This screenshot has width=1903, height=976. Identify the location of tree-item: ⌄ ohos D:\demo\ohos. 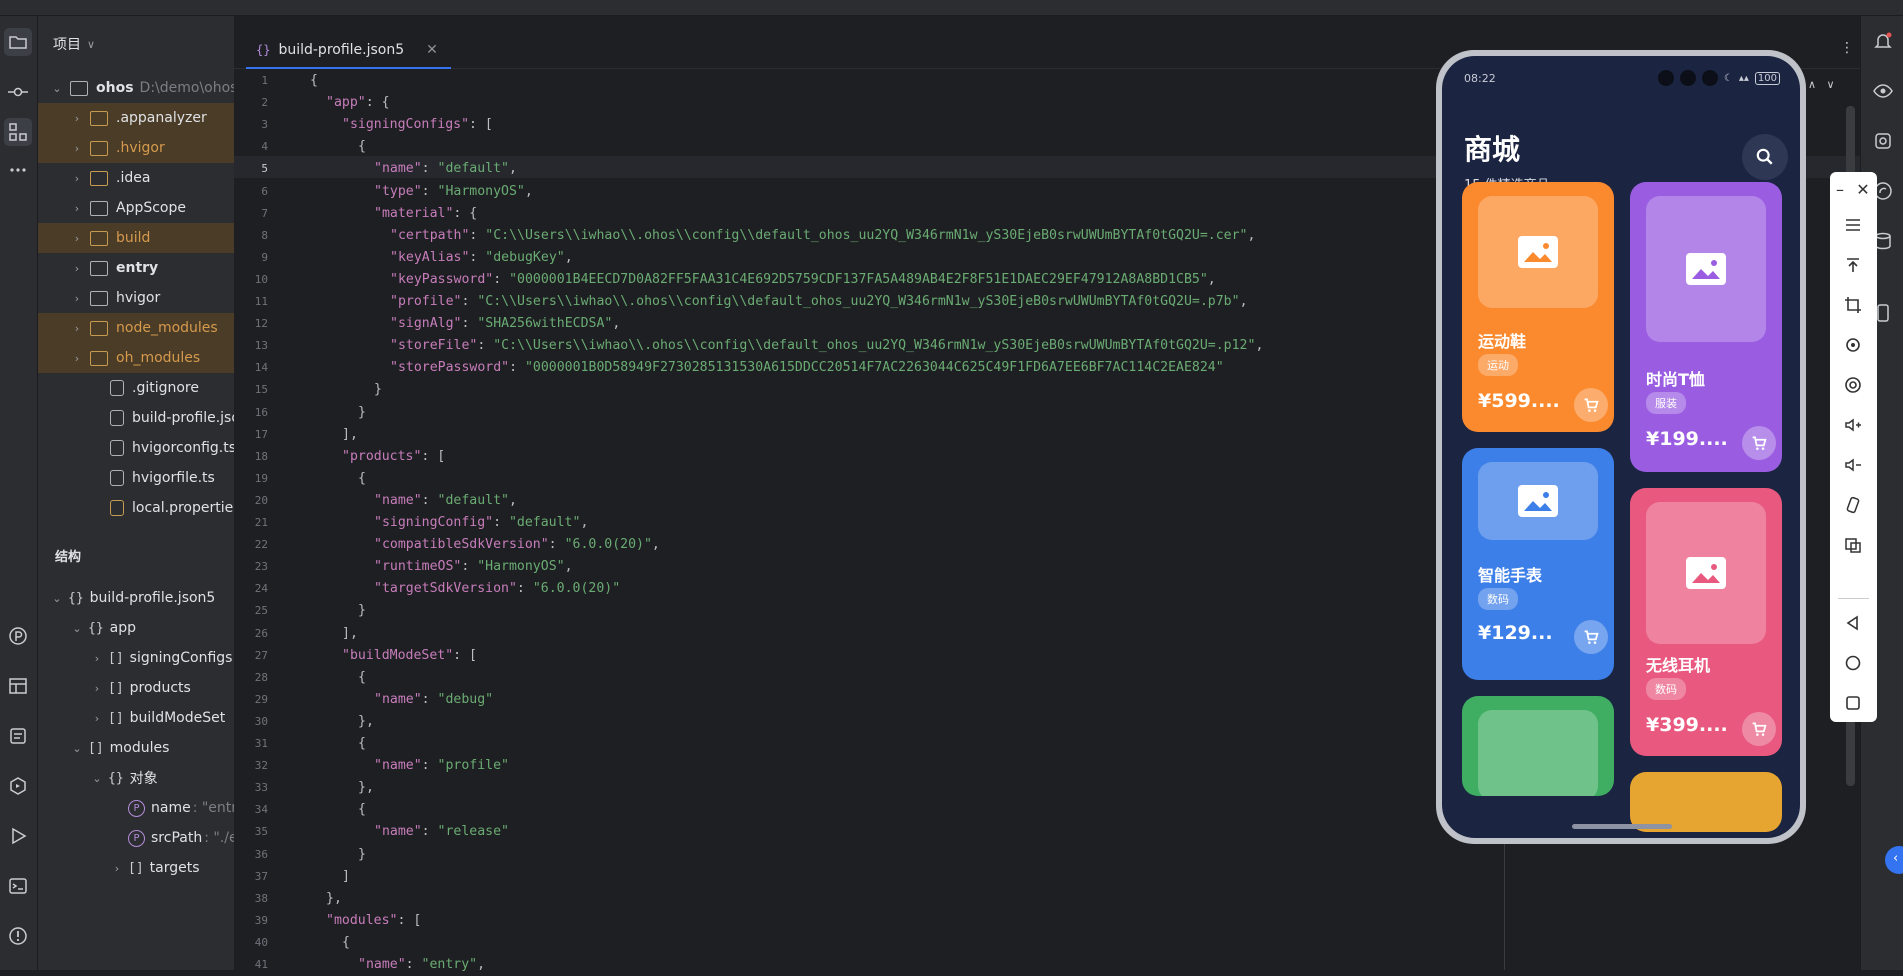
(136, 88).